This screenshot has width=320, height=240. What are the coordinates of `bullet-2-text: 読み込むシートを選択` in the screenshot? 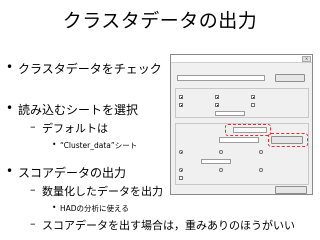 It's located at (78, 110).